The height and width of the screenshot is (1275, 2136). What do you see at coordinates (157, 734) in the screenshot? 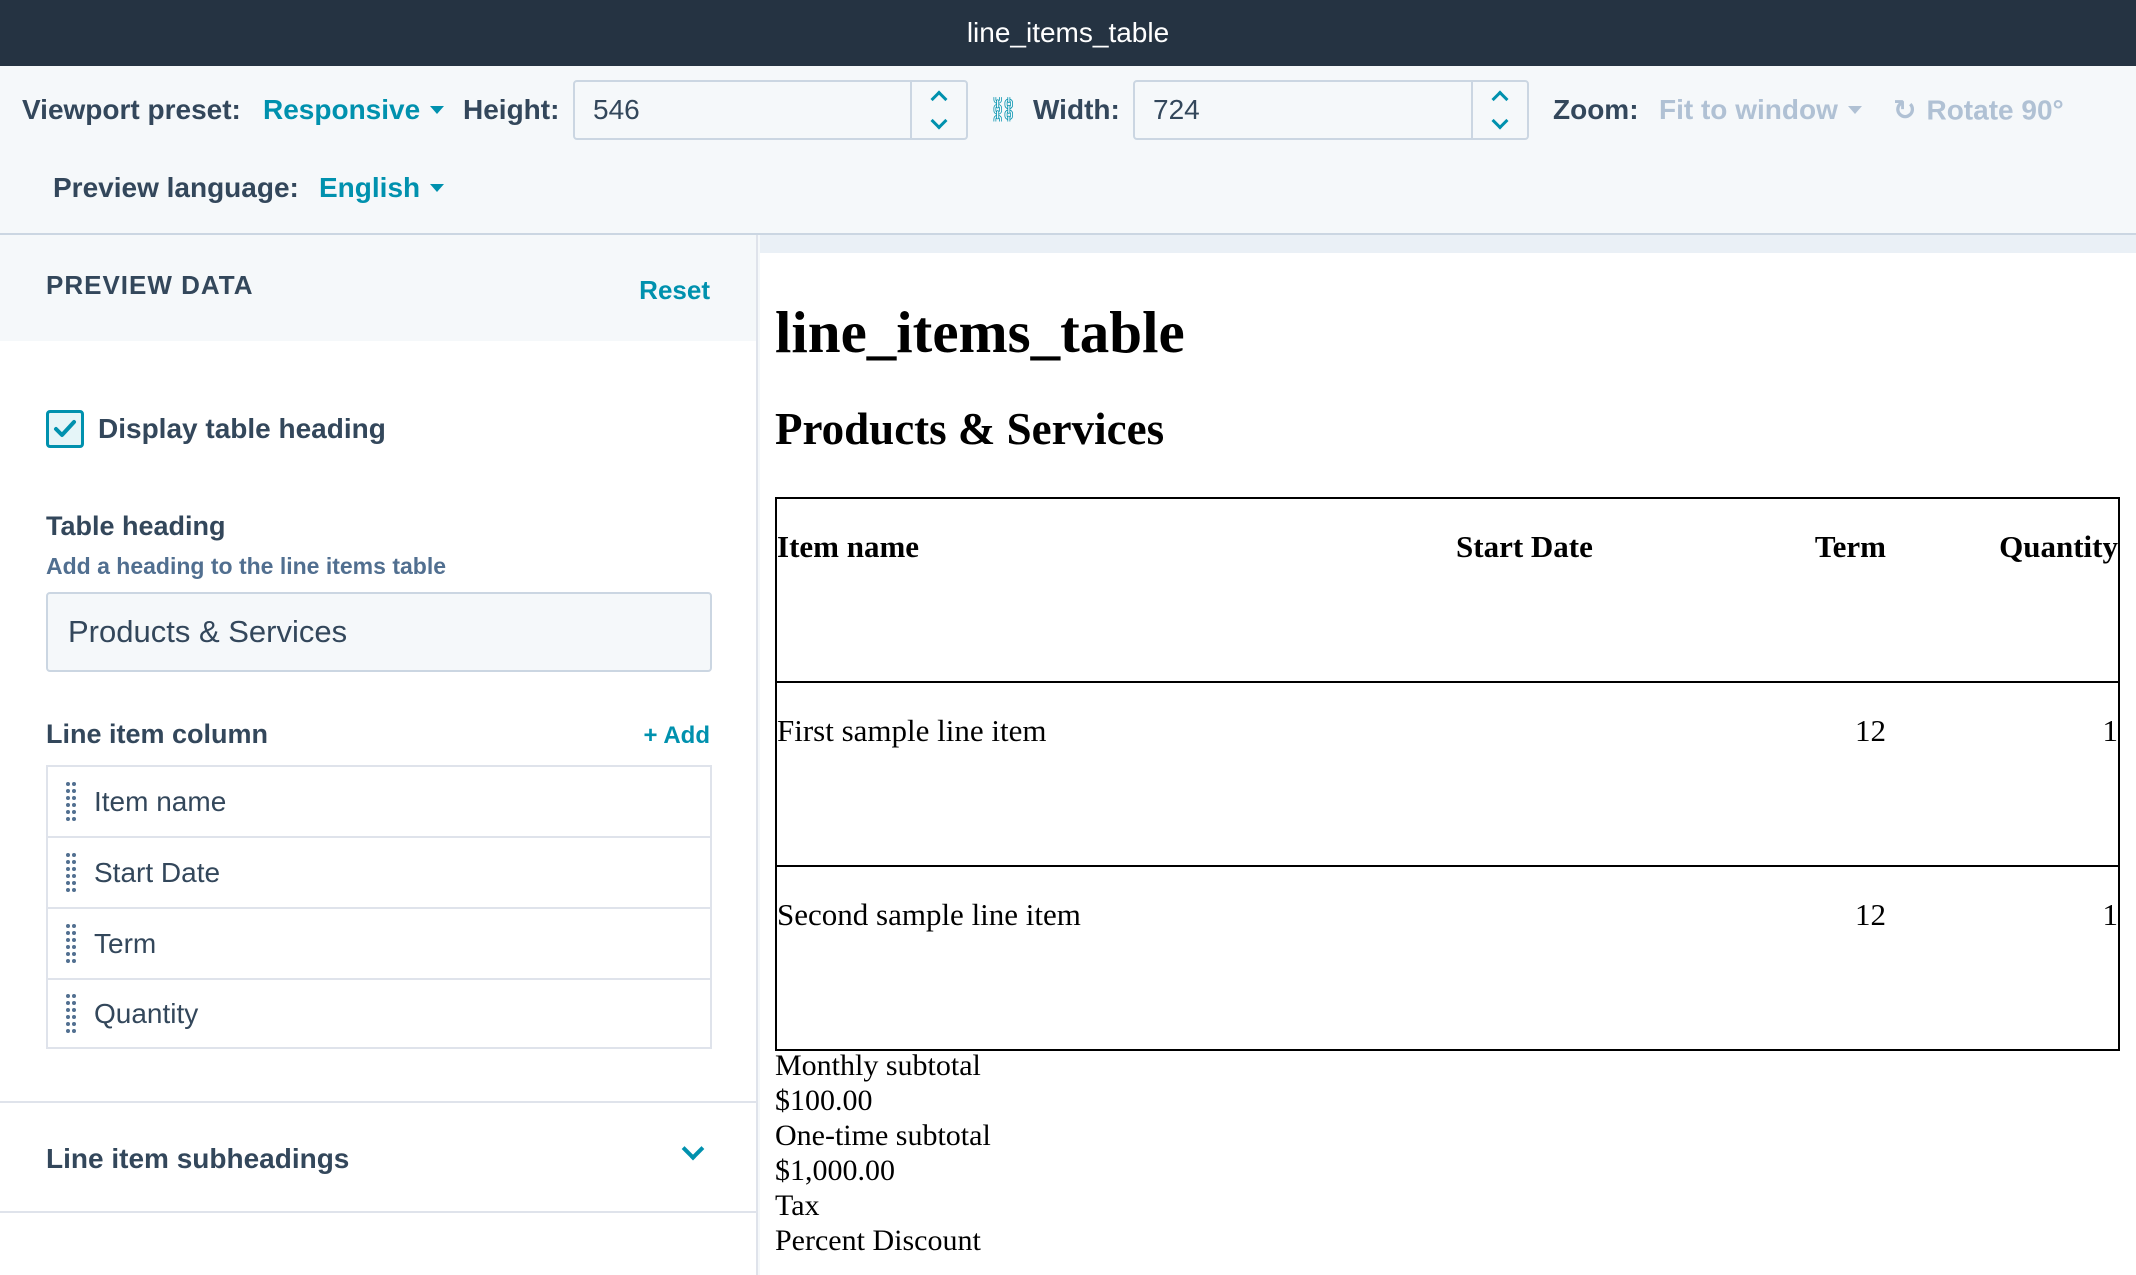
I see `line-item-column-label: Line item column` at bounding box center [157, 734].